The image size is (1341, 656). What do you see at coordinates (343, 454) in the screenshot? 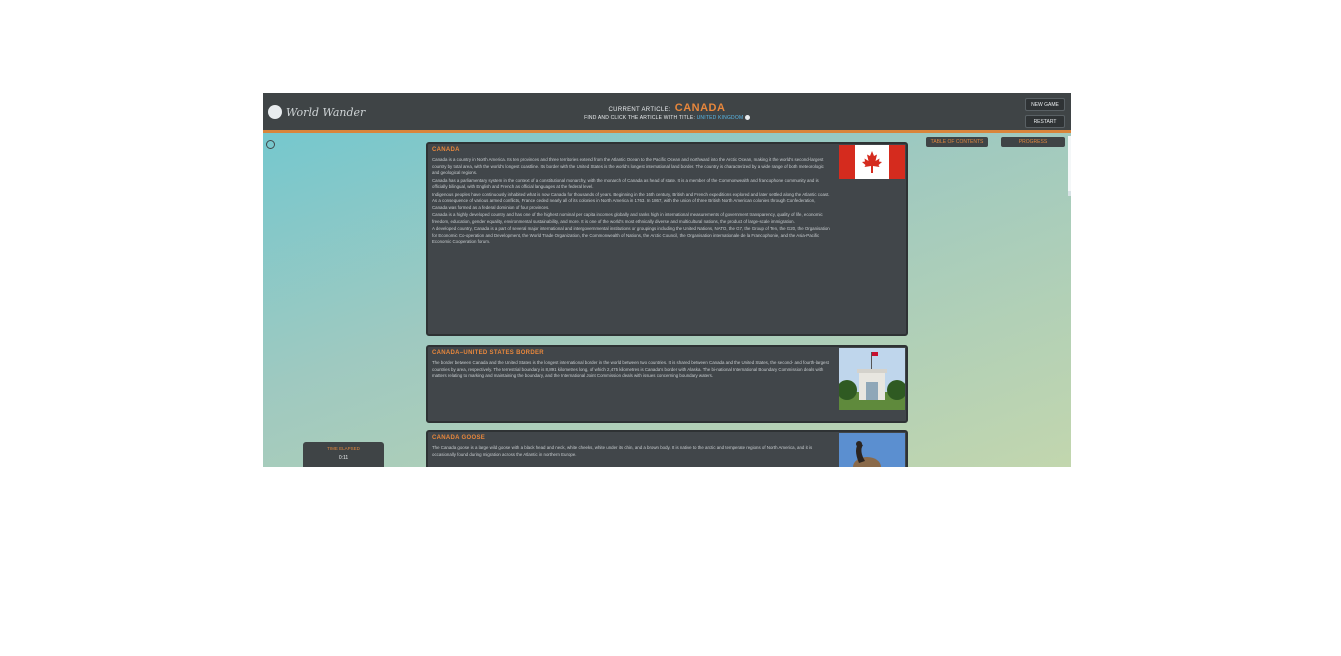
I see `timer-widget: TIME ELAPSED 0:11` at bounding box center [343, 454].